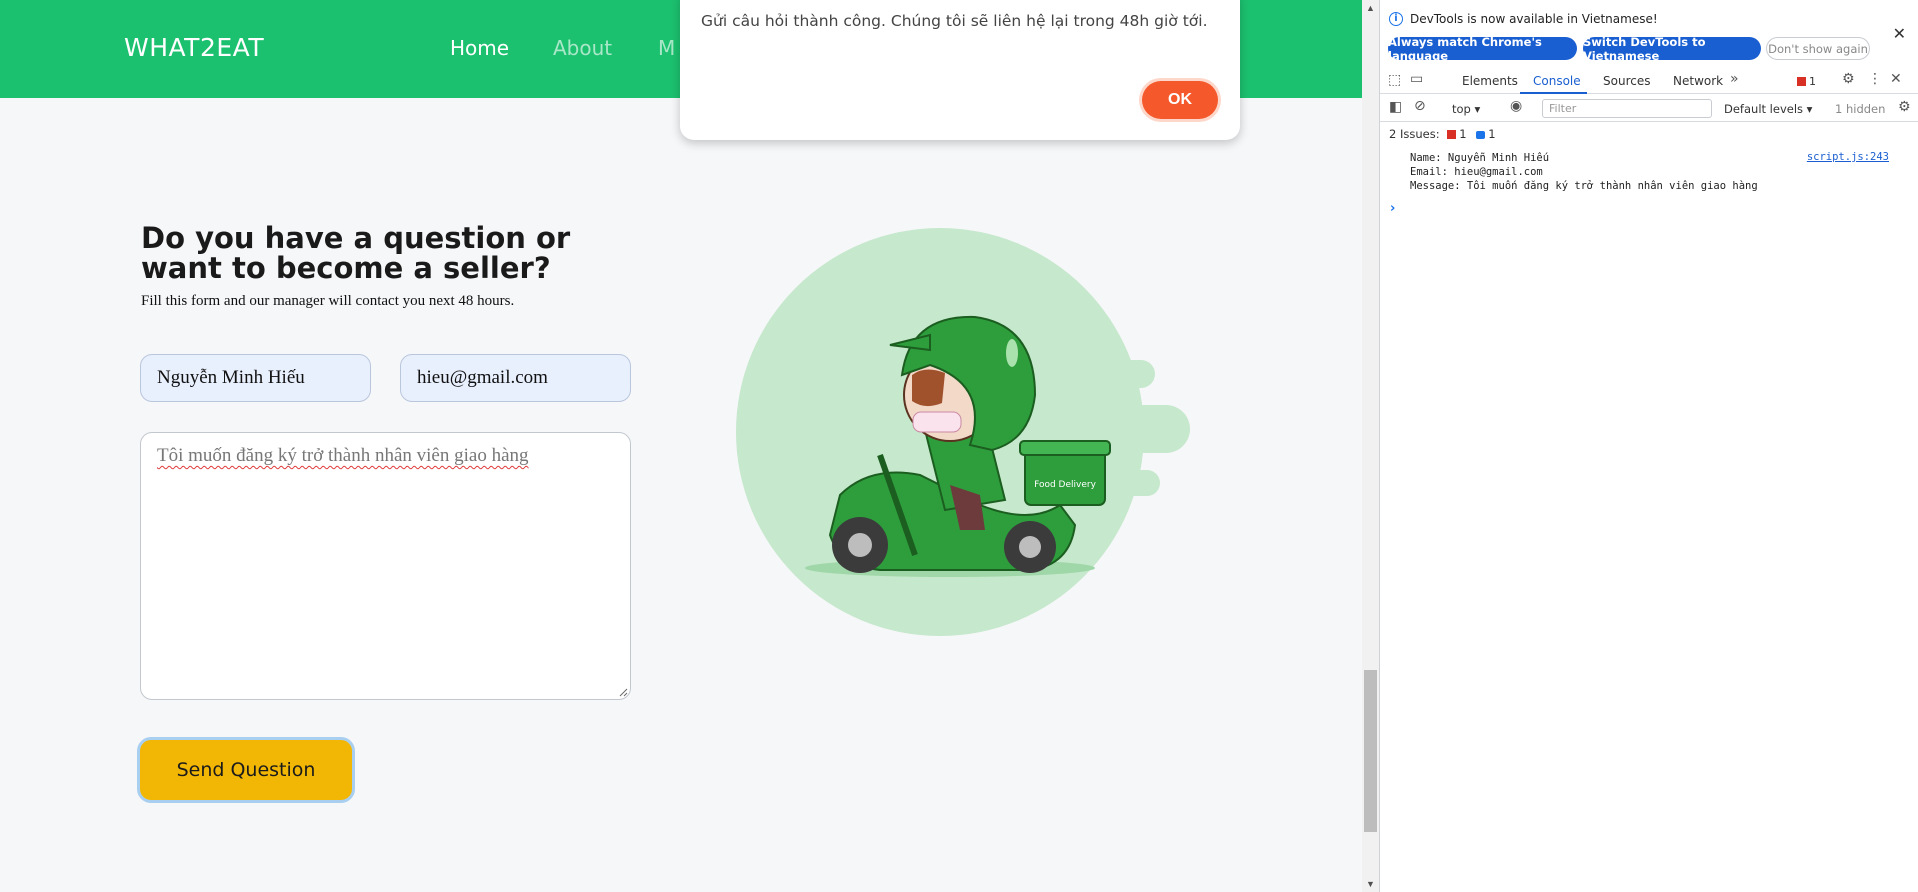 This screenshot has width=1918, height=892. What do you see at coordinates (1490, 81) in the screenshot?
I see `tab-elements: Elements` at bounding box center [1490, 81].